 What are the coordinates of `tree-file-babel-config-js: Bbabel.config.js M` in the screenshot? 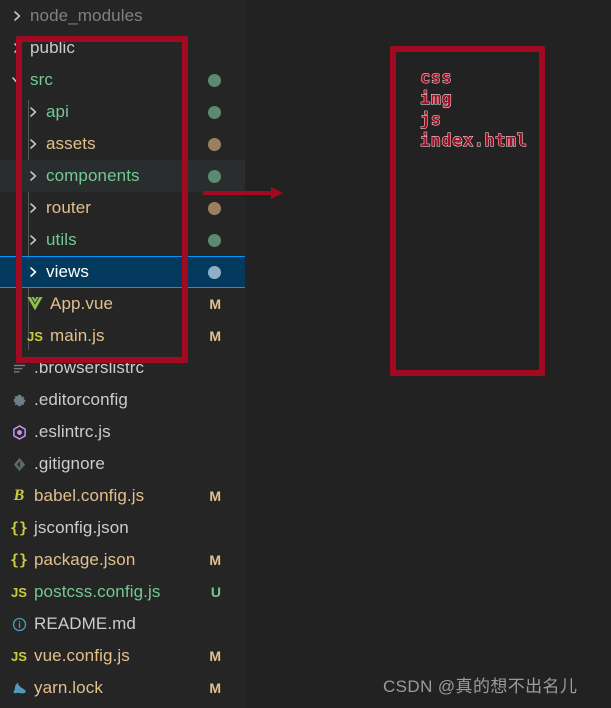 It's located at (122, 496).